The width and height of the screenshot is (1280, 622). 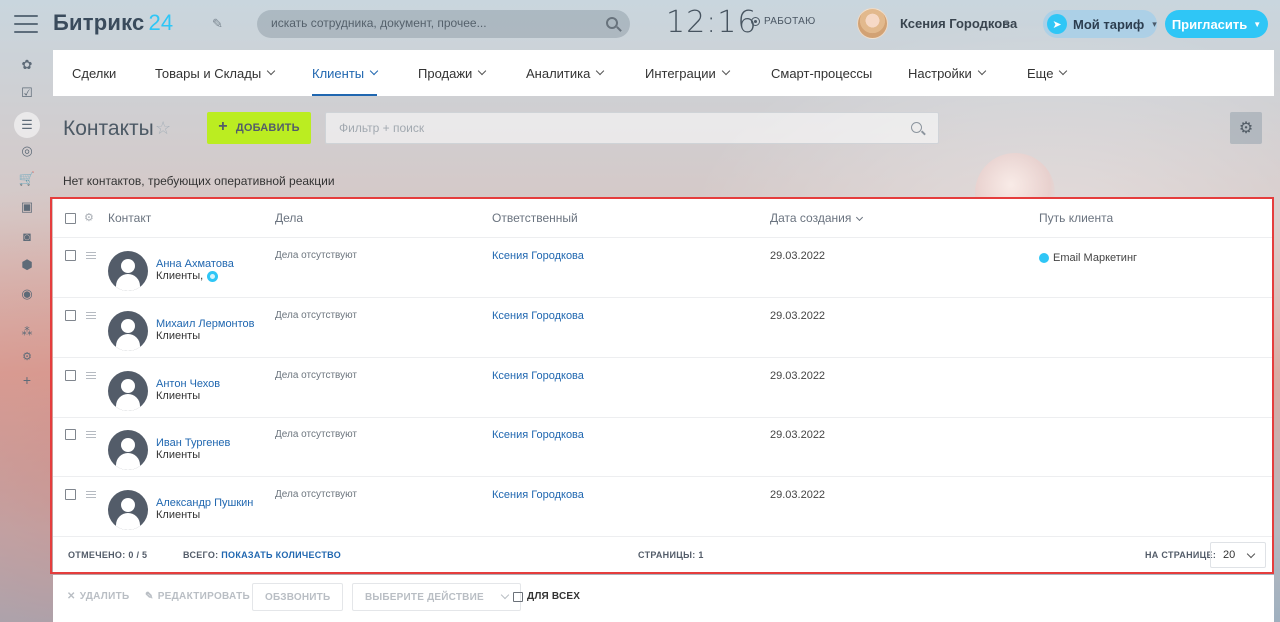 I want to click on delete-action: ✕ УДАЛИТЬ, so click(x=98, y=596).